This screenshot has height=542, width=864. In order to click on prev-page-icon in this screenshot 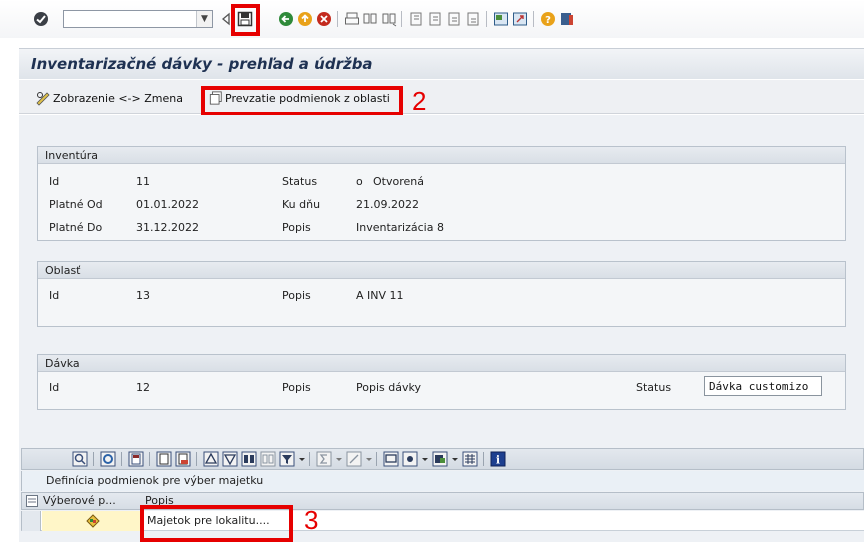, I will do `click(435, 19)`.